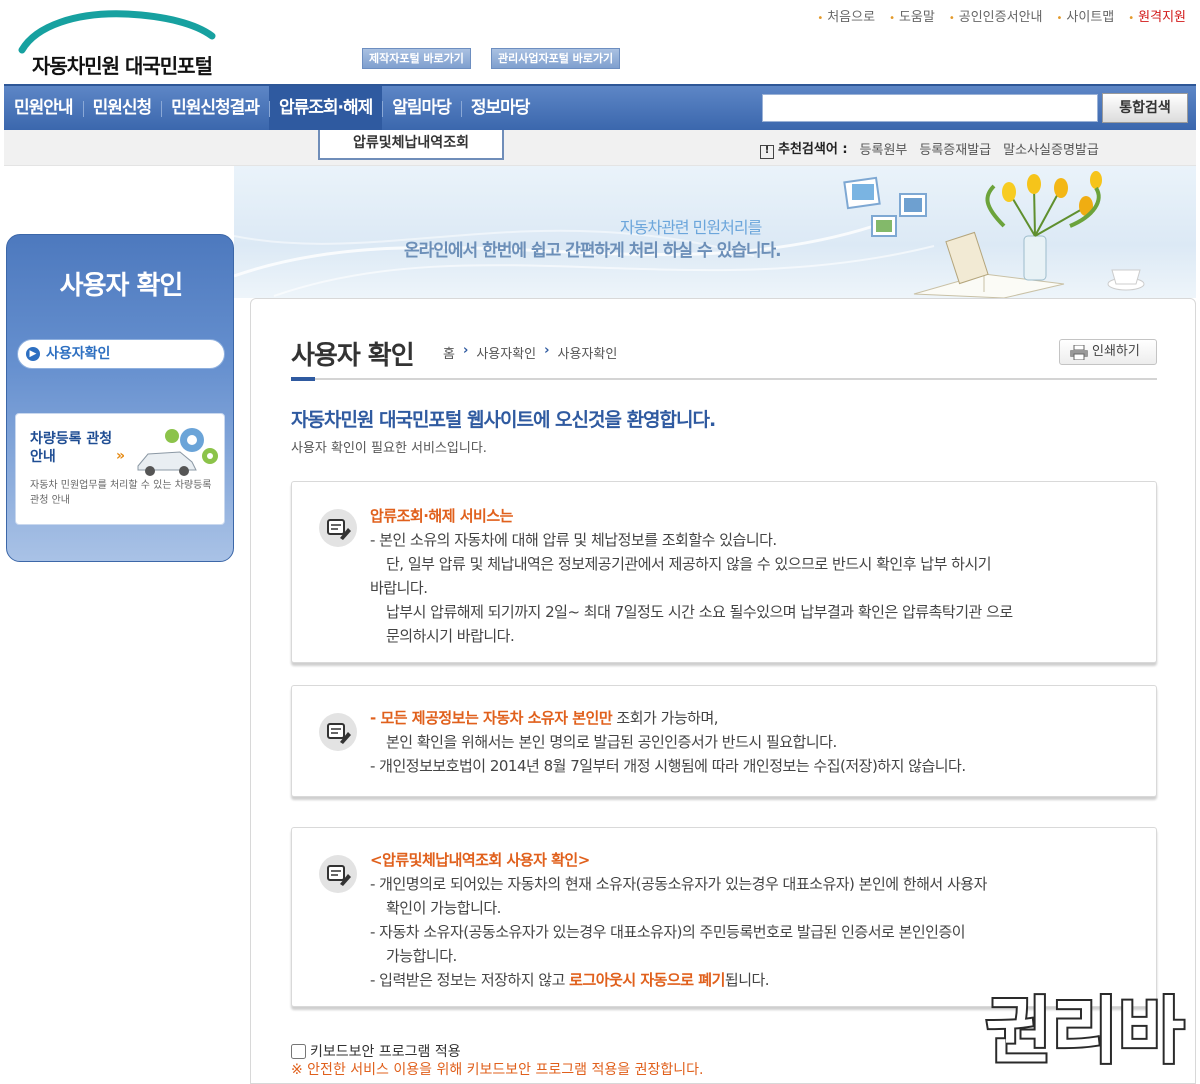  What do you see at coordinates (122, 108) in the screenshot?
I see `nav-item-apply: 민원신청` at bounding box center [122, 108].